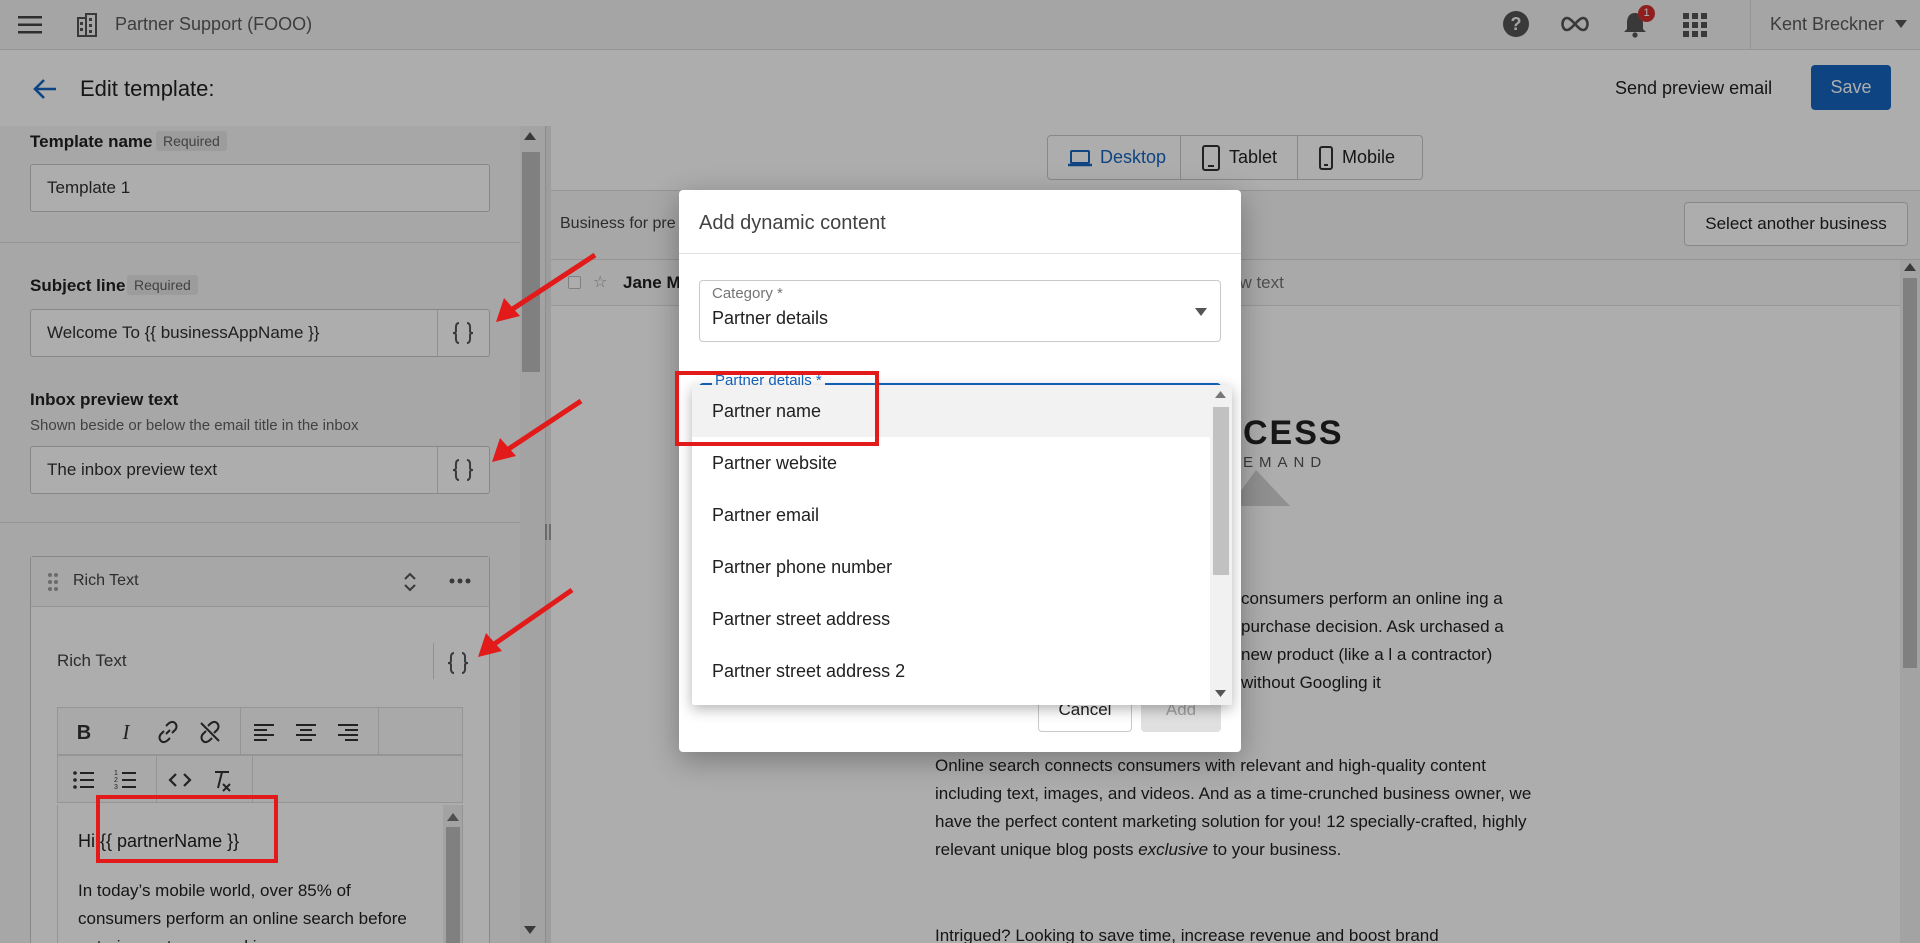 Image resolution: width=1920 pixels, height=943 pixels. Describe the element at coordinates (747, 293) in the screenshot. I see `category-label: Category *` at that location.